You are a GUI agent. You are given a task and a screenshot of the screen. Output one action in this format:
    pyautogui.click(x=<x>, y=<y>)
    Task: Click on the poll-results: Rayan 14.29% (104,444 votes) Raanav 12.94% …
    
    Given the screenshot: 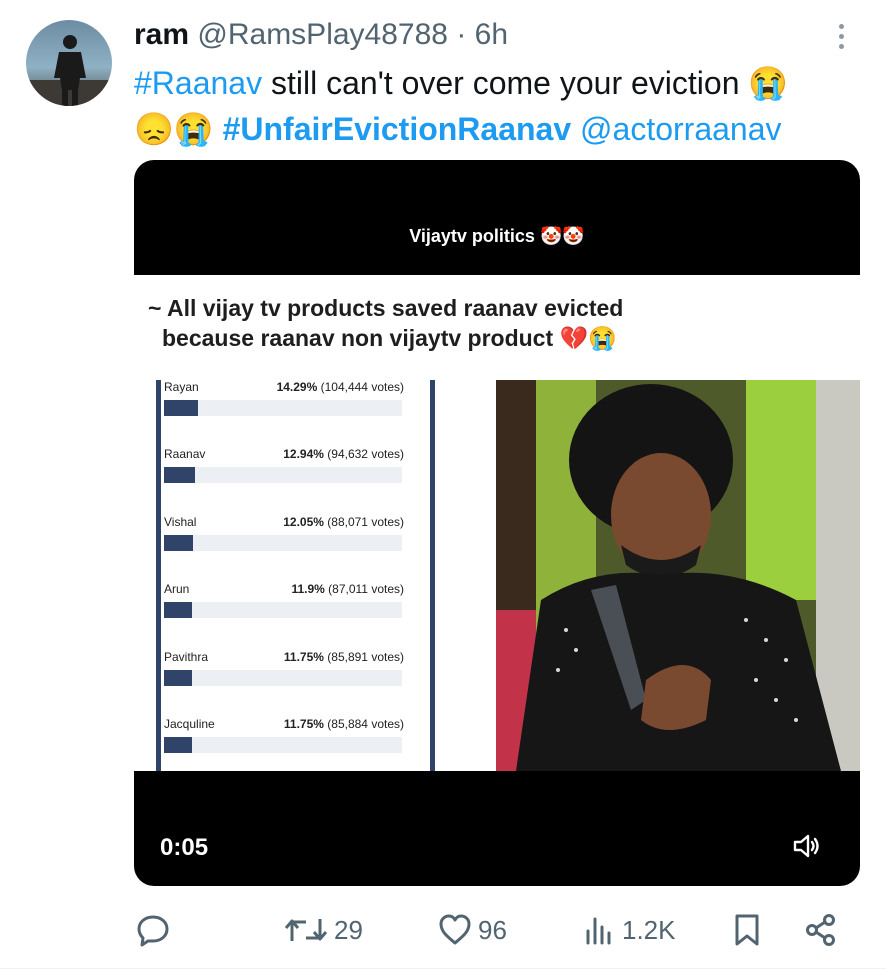 What is the action you would take?
    pyautogui.click(x=289, y=575)
    